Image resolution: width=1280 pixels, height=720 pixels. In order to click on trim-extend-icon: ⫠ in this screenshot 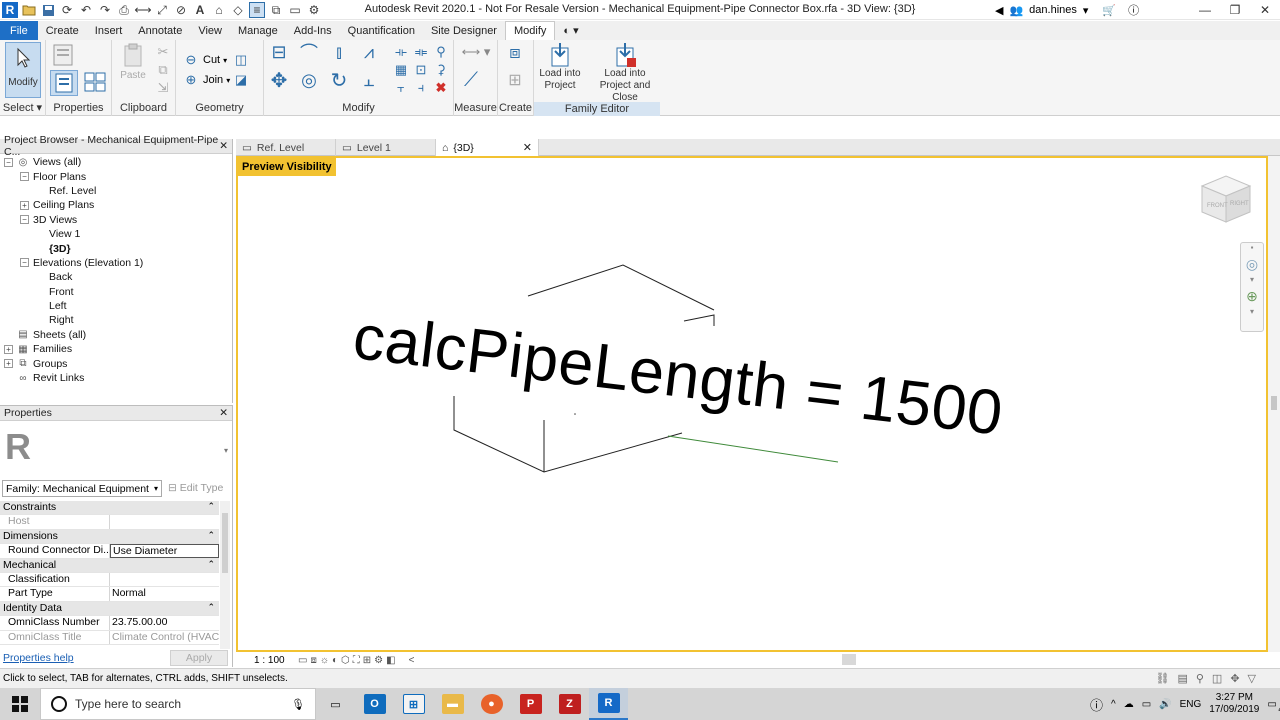, I will do `click(369, 80)`.